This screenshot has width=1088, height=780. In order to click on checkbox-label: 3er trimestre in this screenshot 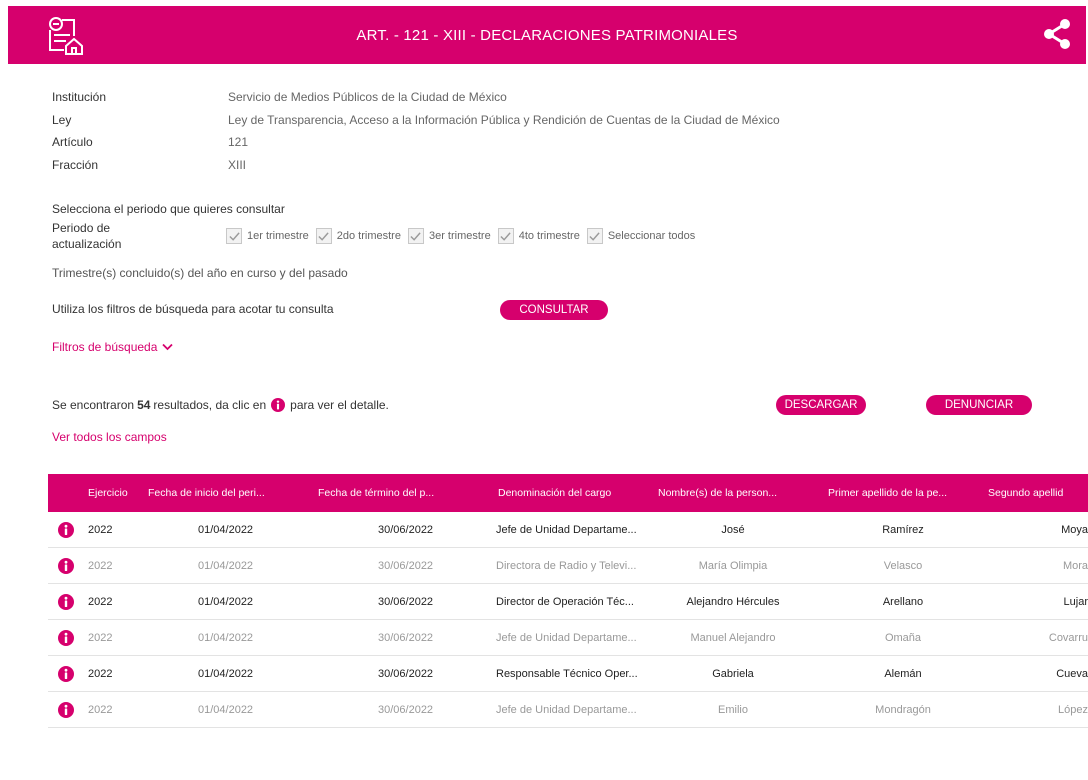, I will do `click(459, 236)`.